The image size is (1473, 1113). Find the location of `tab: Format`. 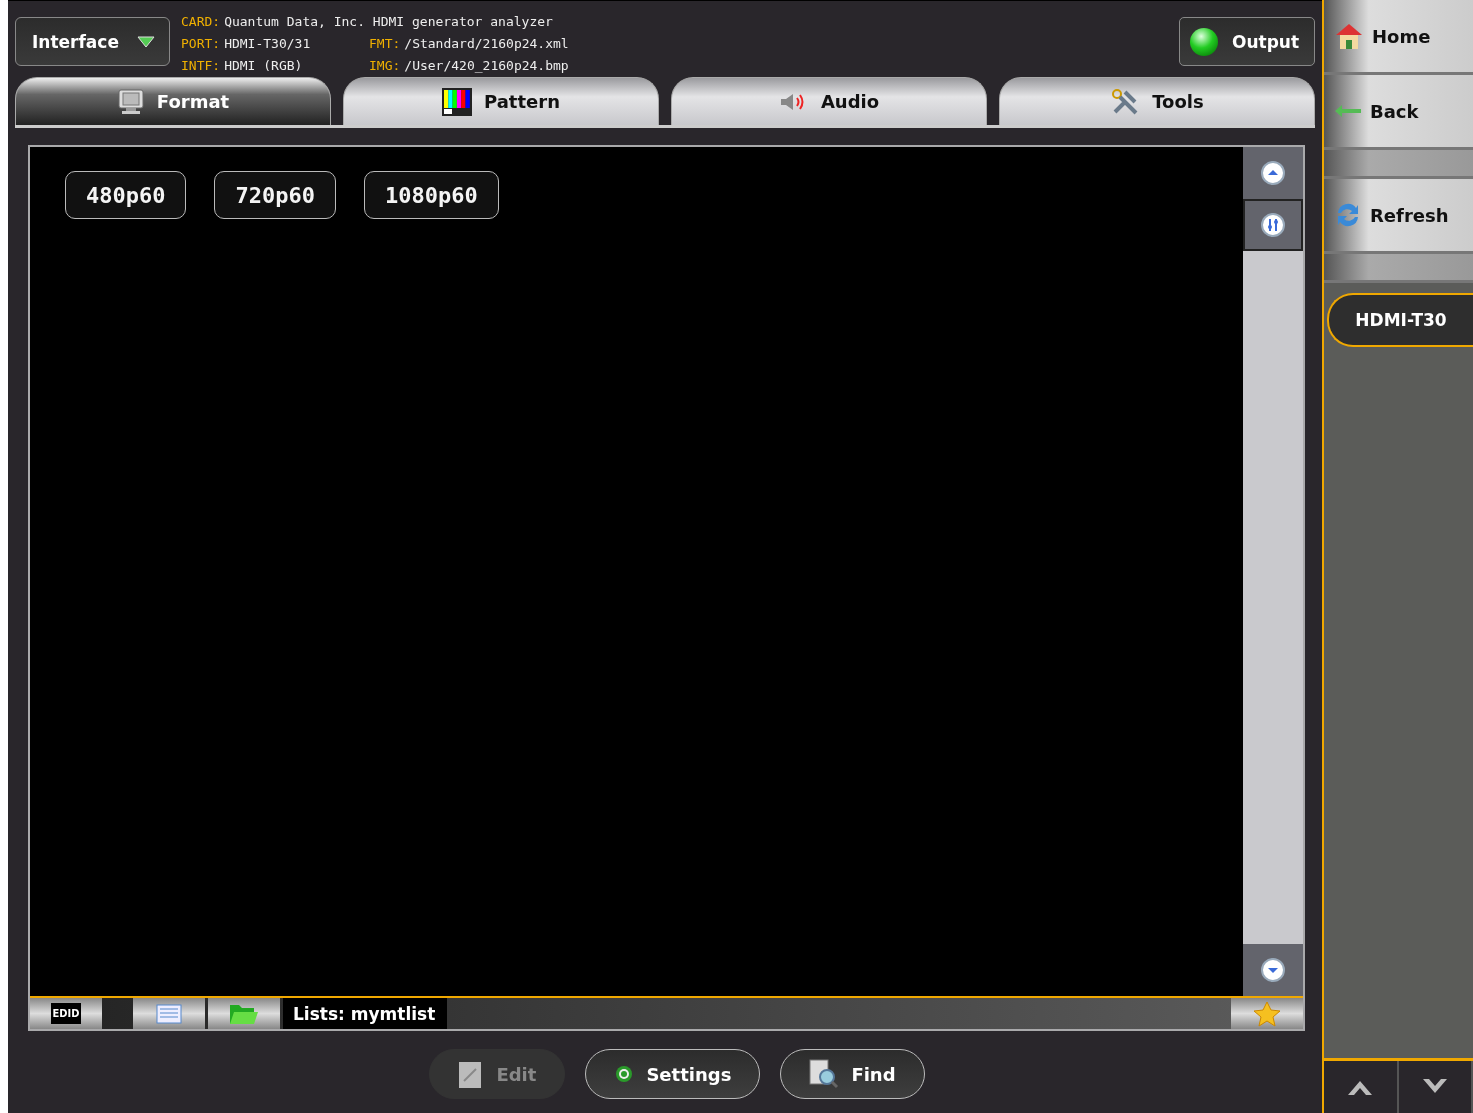

tab: Format is located at coordinates (173, 101).